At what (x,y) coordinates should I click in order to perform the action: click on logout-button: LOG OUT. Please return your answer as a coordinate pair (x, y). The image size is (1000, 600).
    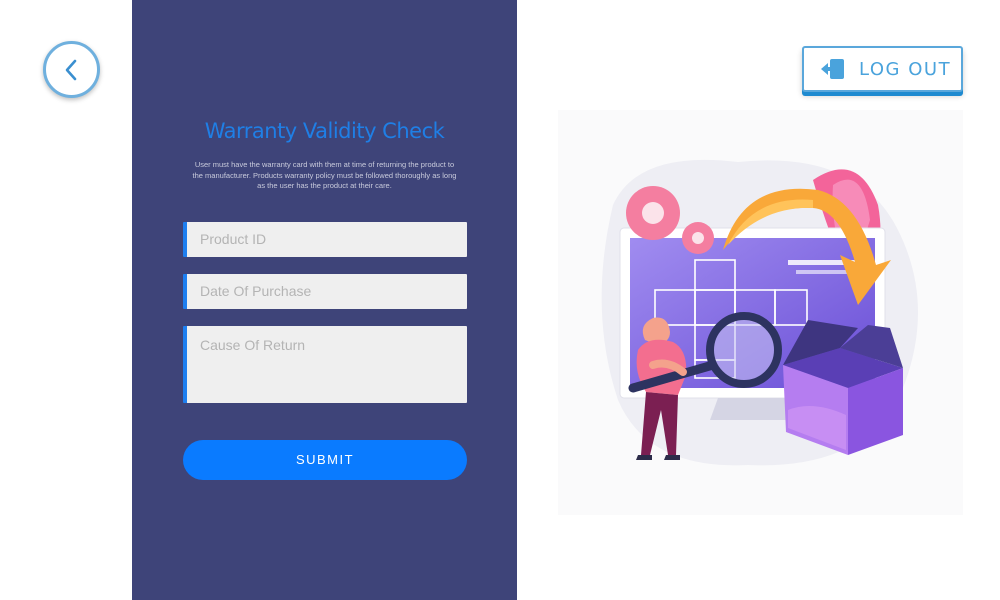
    Looking at the image, I should click on (882, 69).